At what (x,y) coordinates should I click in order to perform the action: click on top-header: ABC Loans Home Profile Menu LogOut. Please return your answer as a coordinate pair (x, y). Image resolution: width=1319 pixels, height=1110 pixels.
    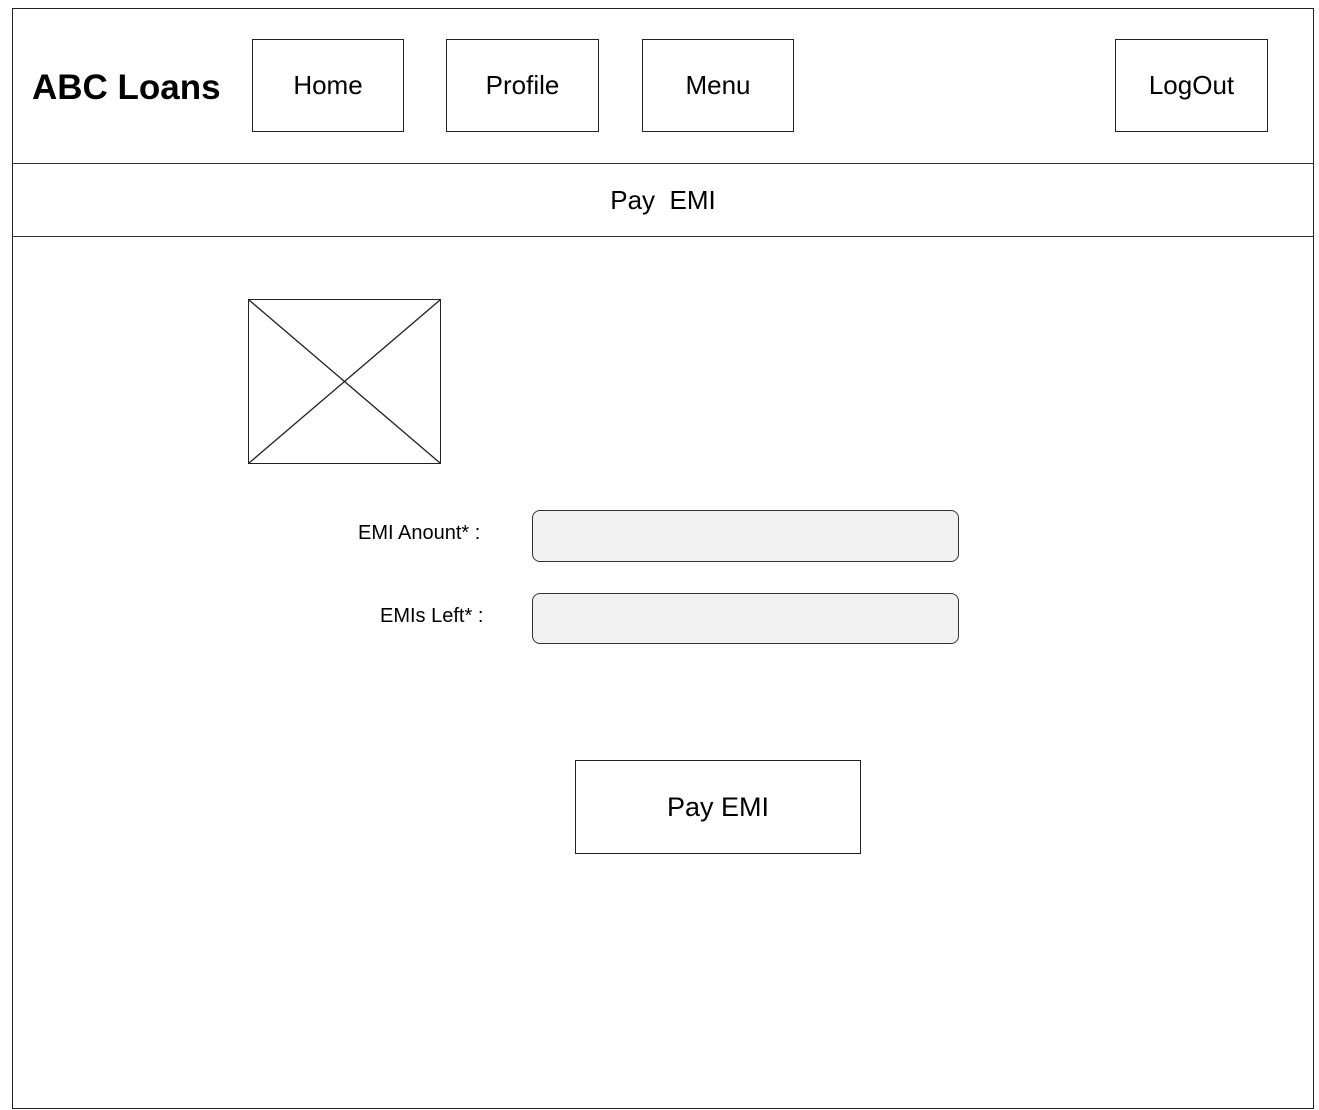
    Looking at the image, I should click on (663, 86).